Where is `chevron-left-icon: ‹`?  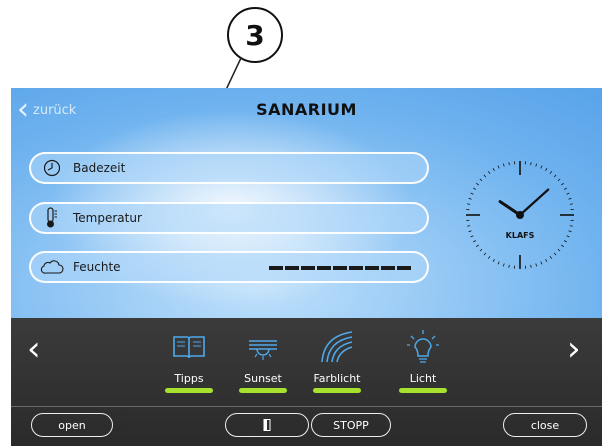
chevron-left-icon: ‹ is located at coordinates (34, 349).